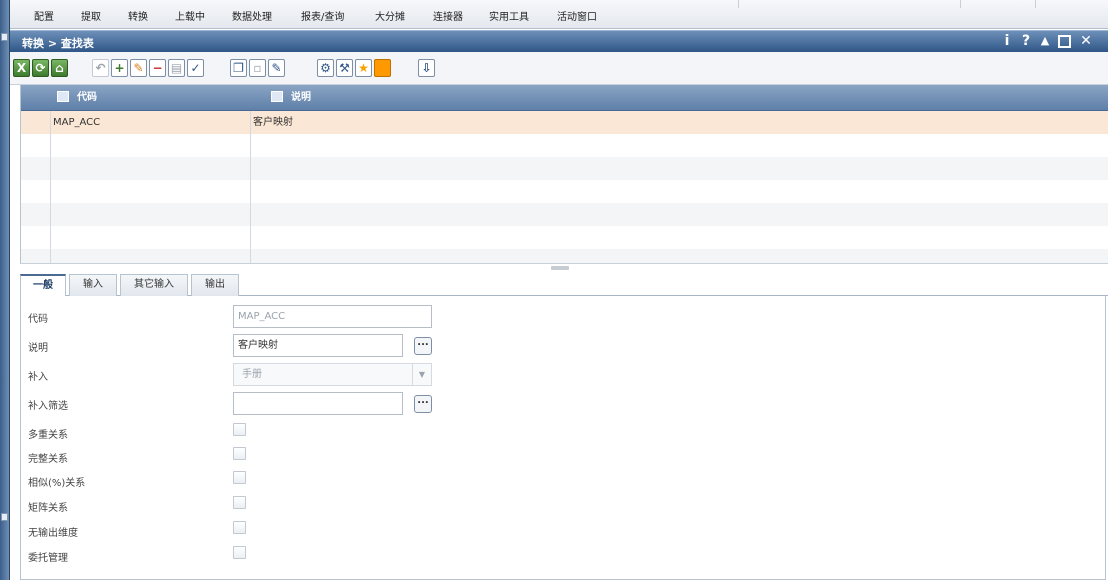  What do you see at coordinates (382, 68) in the screenshot?
I see `orange-square-button` at bounding box center [382, 68].